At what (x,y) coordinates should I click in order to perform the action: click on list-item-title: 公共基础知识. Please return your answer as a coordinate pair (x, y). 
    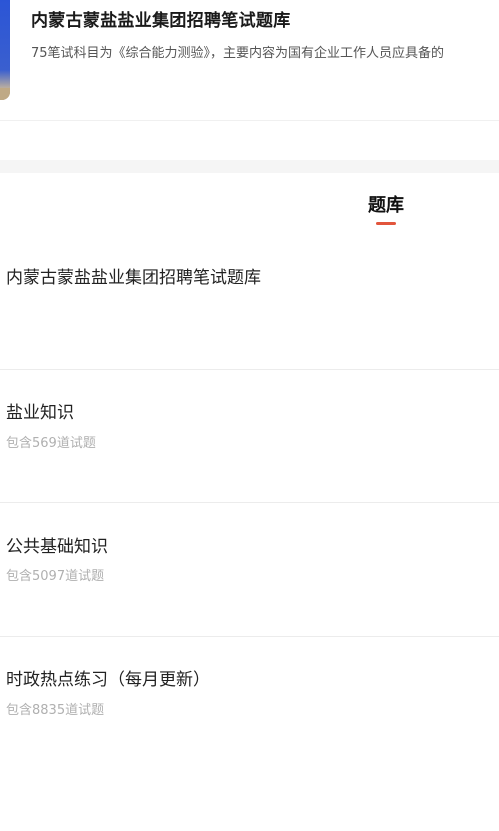
    Looking at the image, I should click on (57, 547).